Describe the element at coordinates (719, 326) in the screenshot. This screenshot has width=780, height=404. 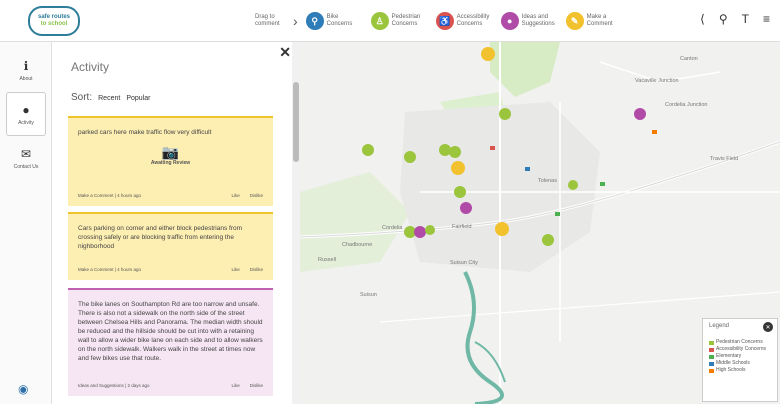
I see `legend-title: Legend` at that location.